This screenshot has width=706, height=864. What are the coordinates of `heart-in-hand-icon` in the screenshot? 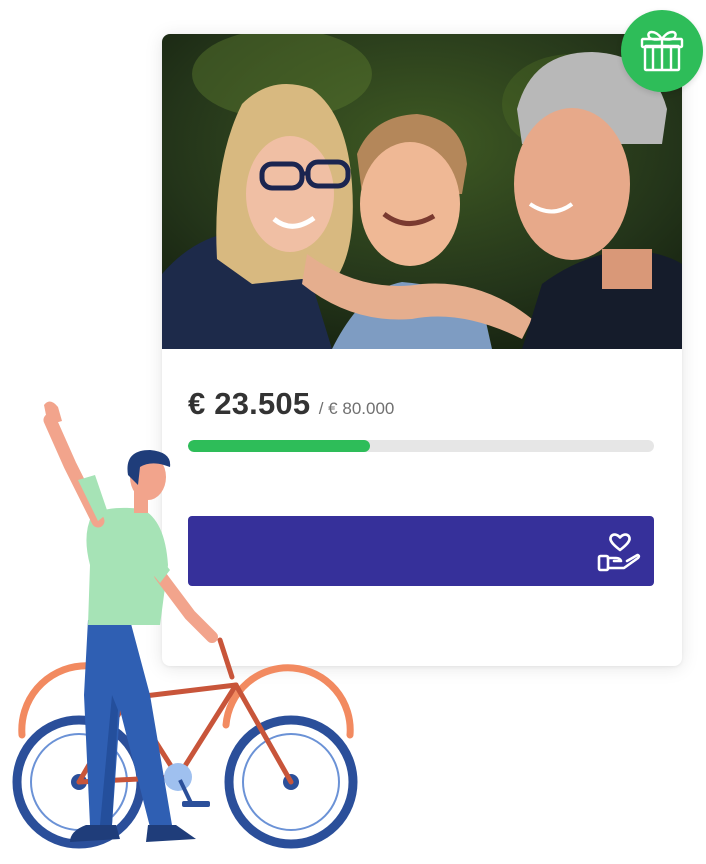 It's located at (619, 552).